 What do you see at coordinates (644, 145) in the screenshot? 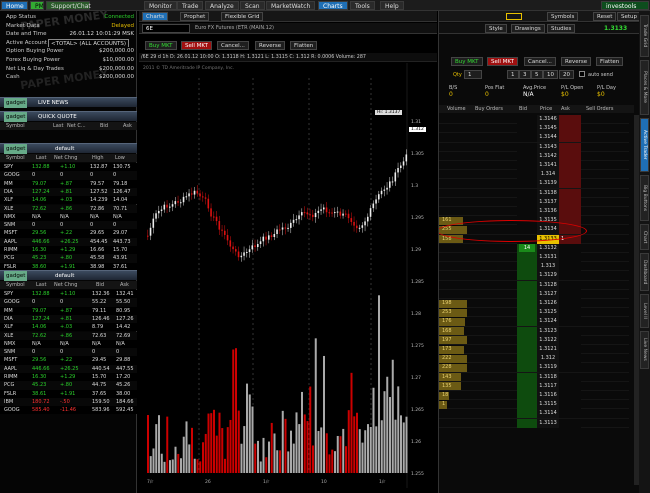
I see `vtab-item: Active Trader` at bounding box center [644, 145].